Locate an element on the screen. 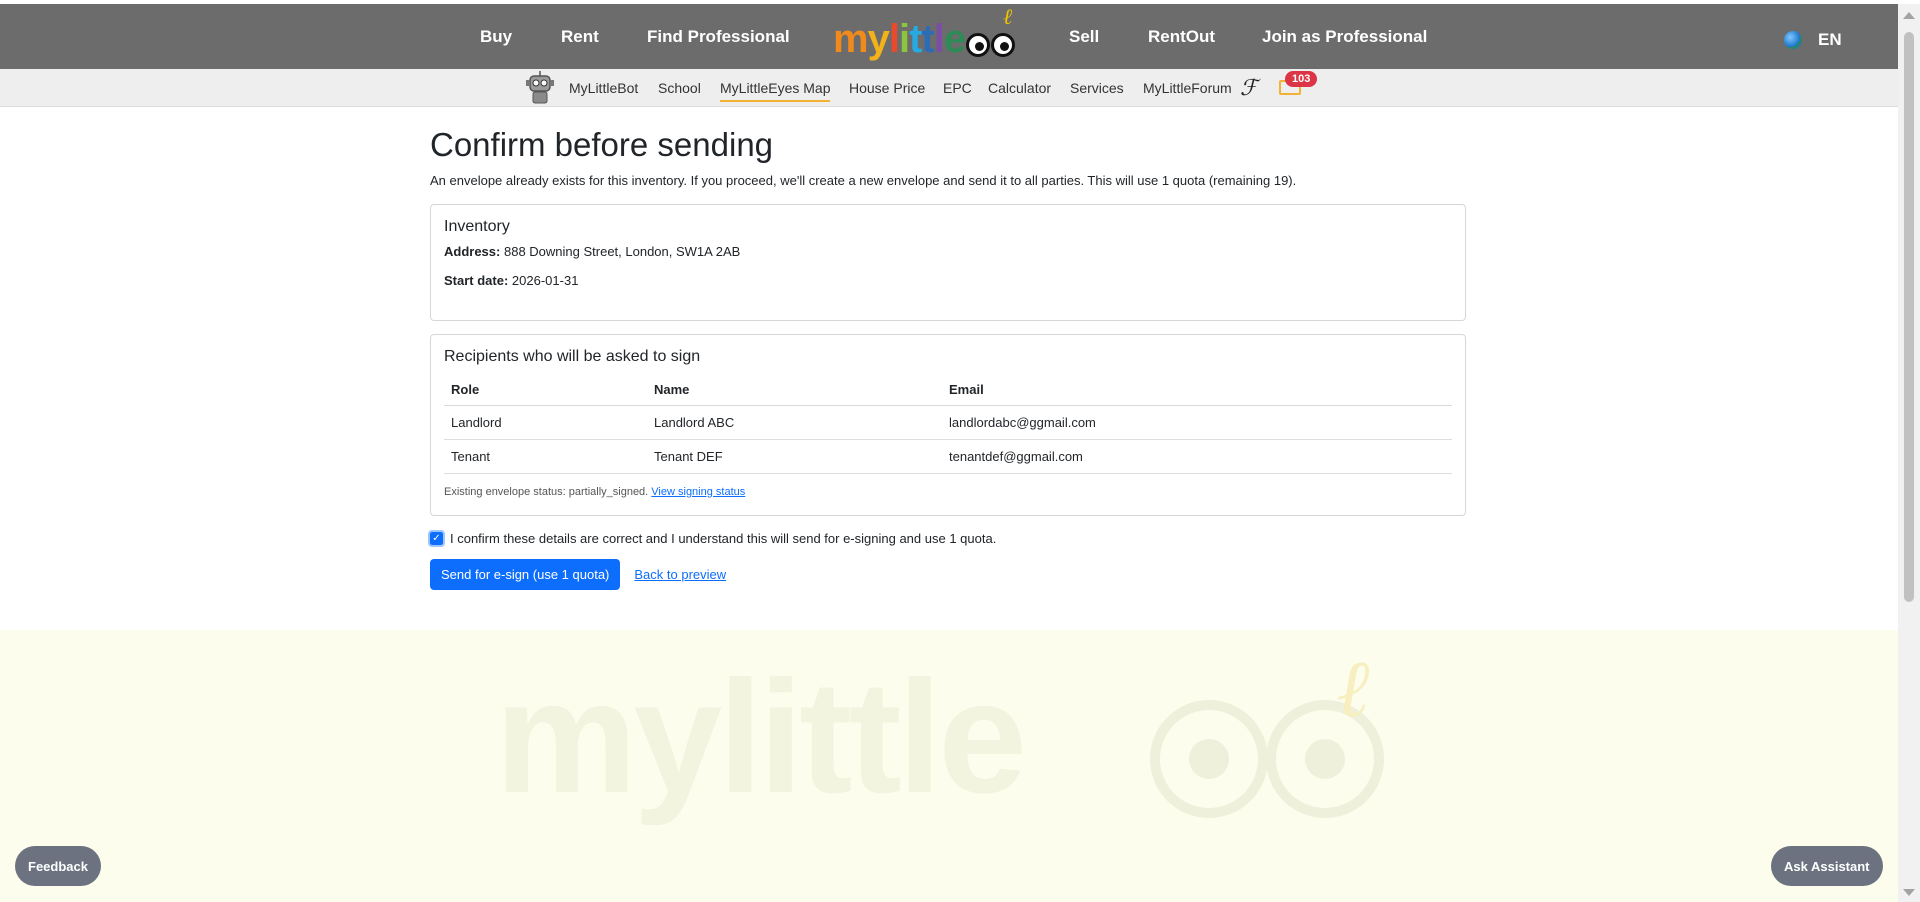 This screenshot has width=1920, height=902. logo-swirl-icon: ℓ is located at coordinates (1008, 17).